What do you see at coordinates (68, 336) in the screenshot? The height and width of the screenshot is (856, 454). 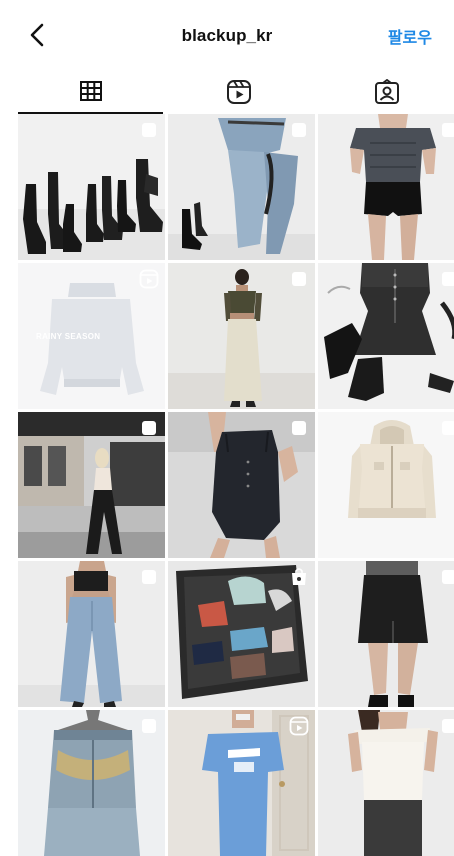 I see `sweatshirt-print-text: RAINY SEASON` at bounding box center [68, 336].